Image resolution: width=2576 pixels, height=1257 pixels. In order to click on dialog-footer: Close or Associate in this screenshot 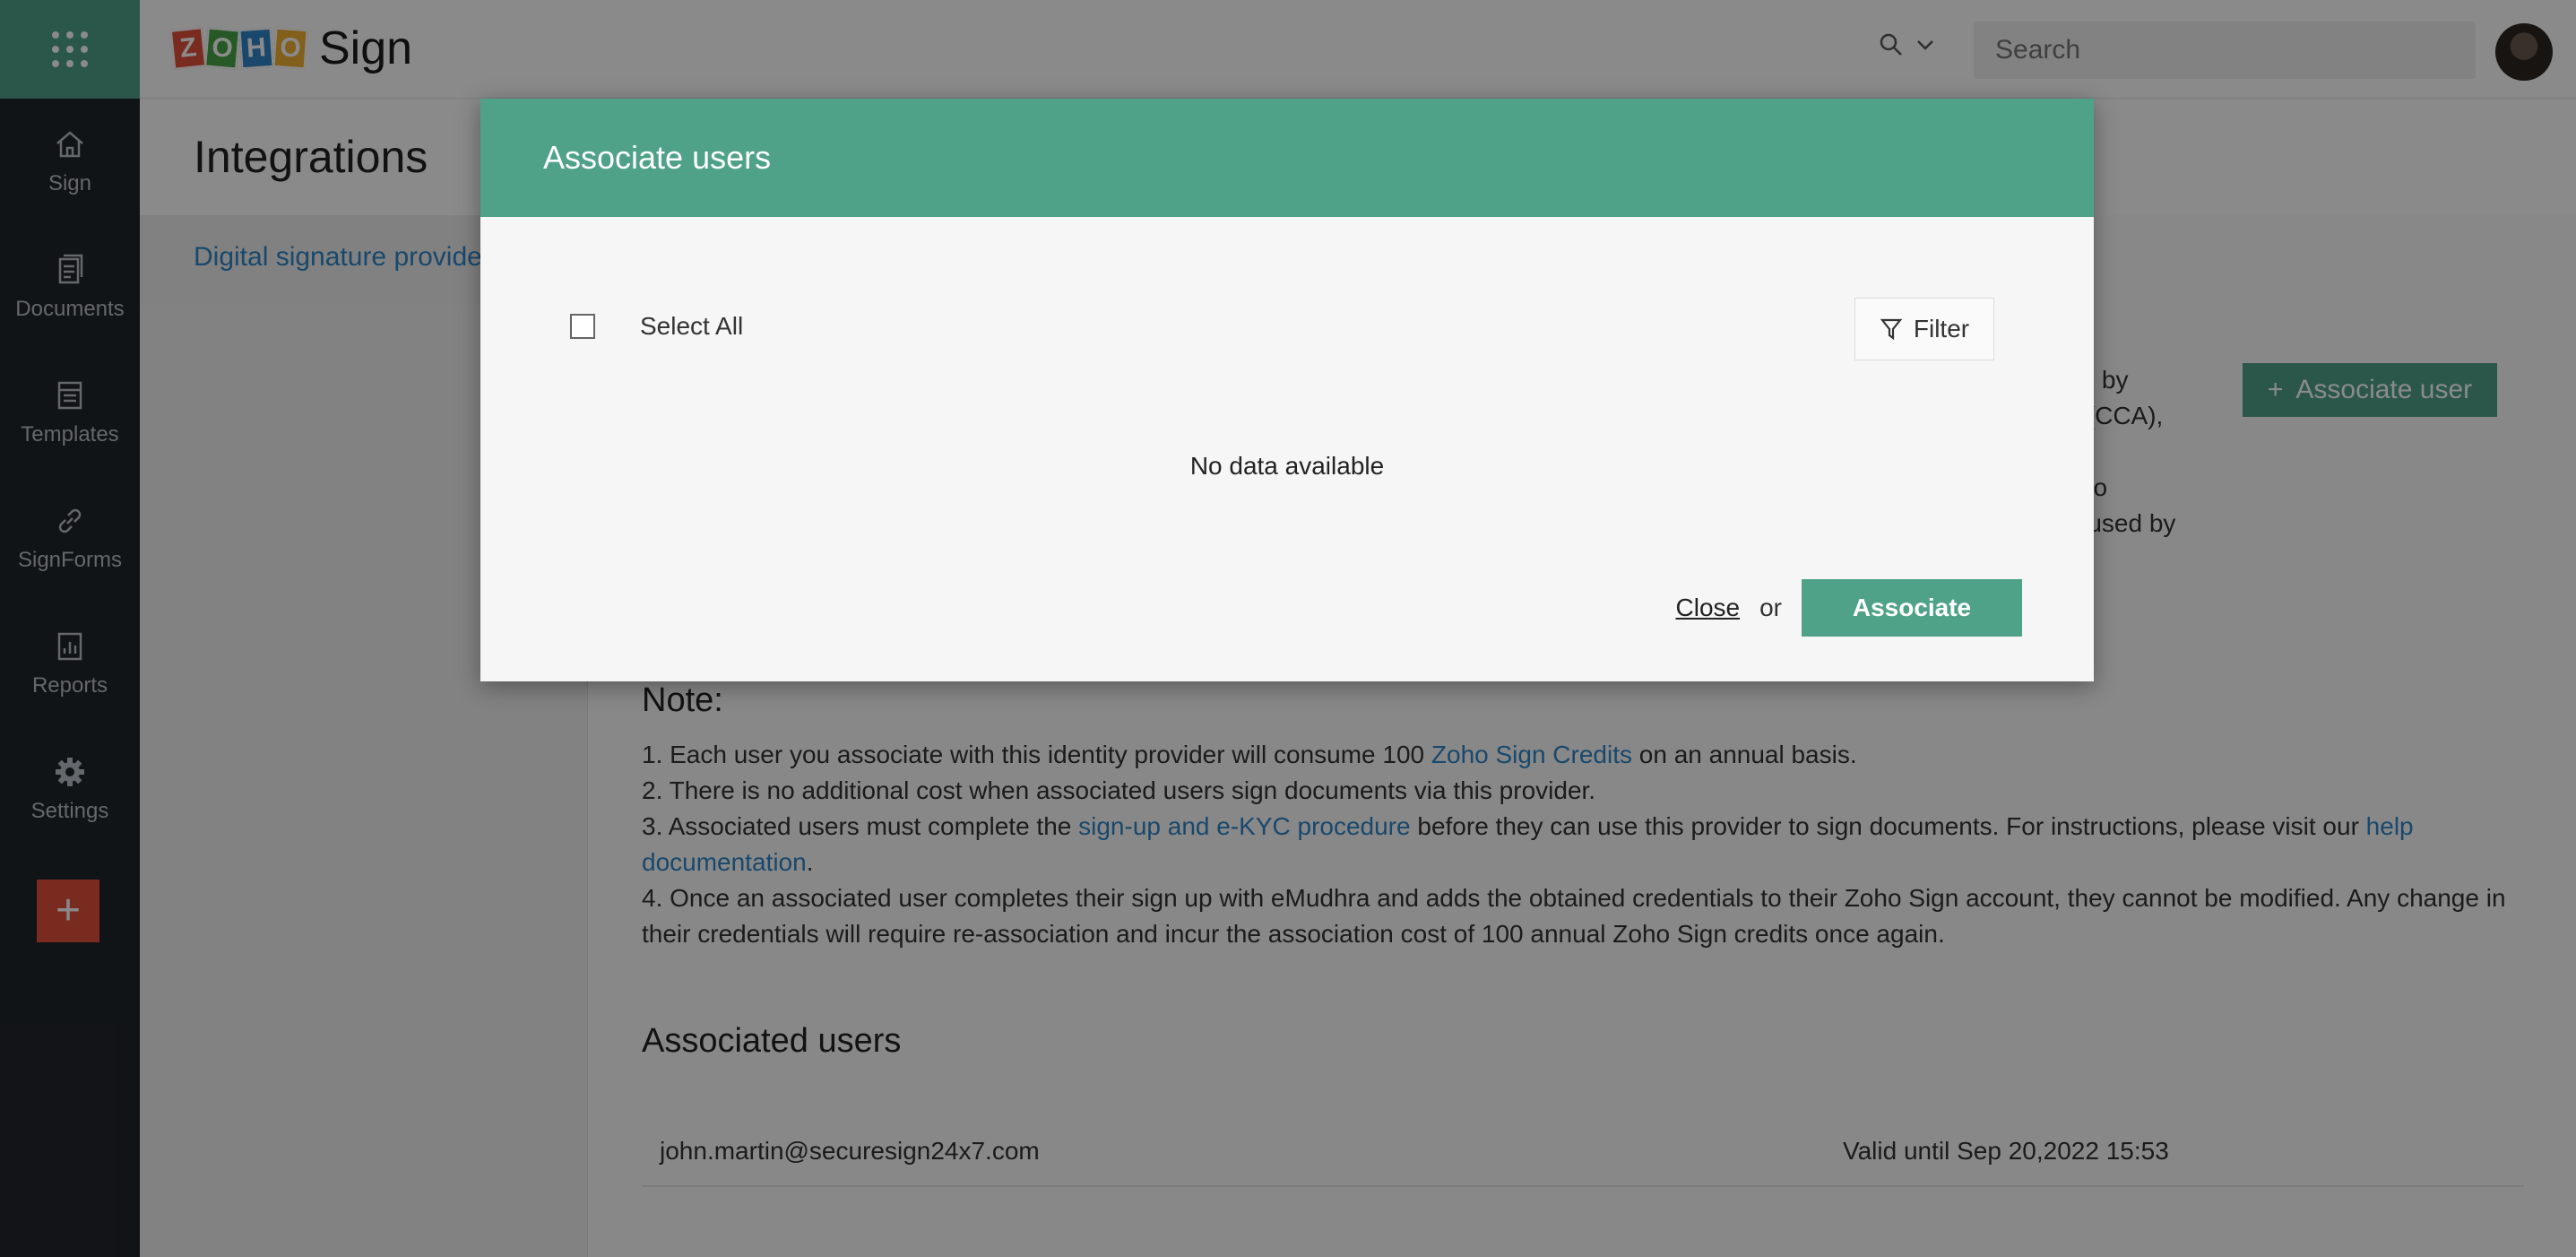, I will do `click(1849, 608)`.